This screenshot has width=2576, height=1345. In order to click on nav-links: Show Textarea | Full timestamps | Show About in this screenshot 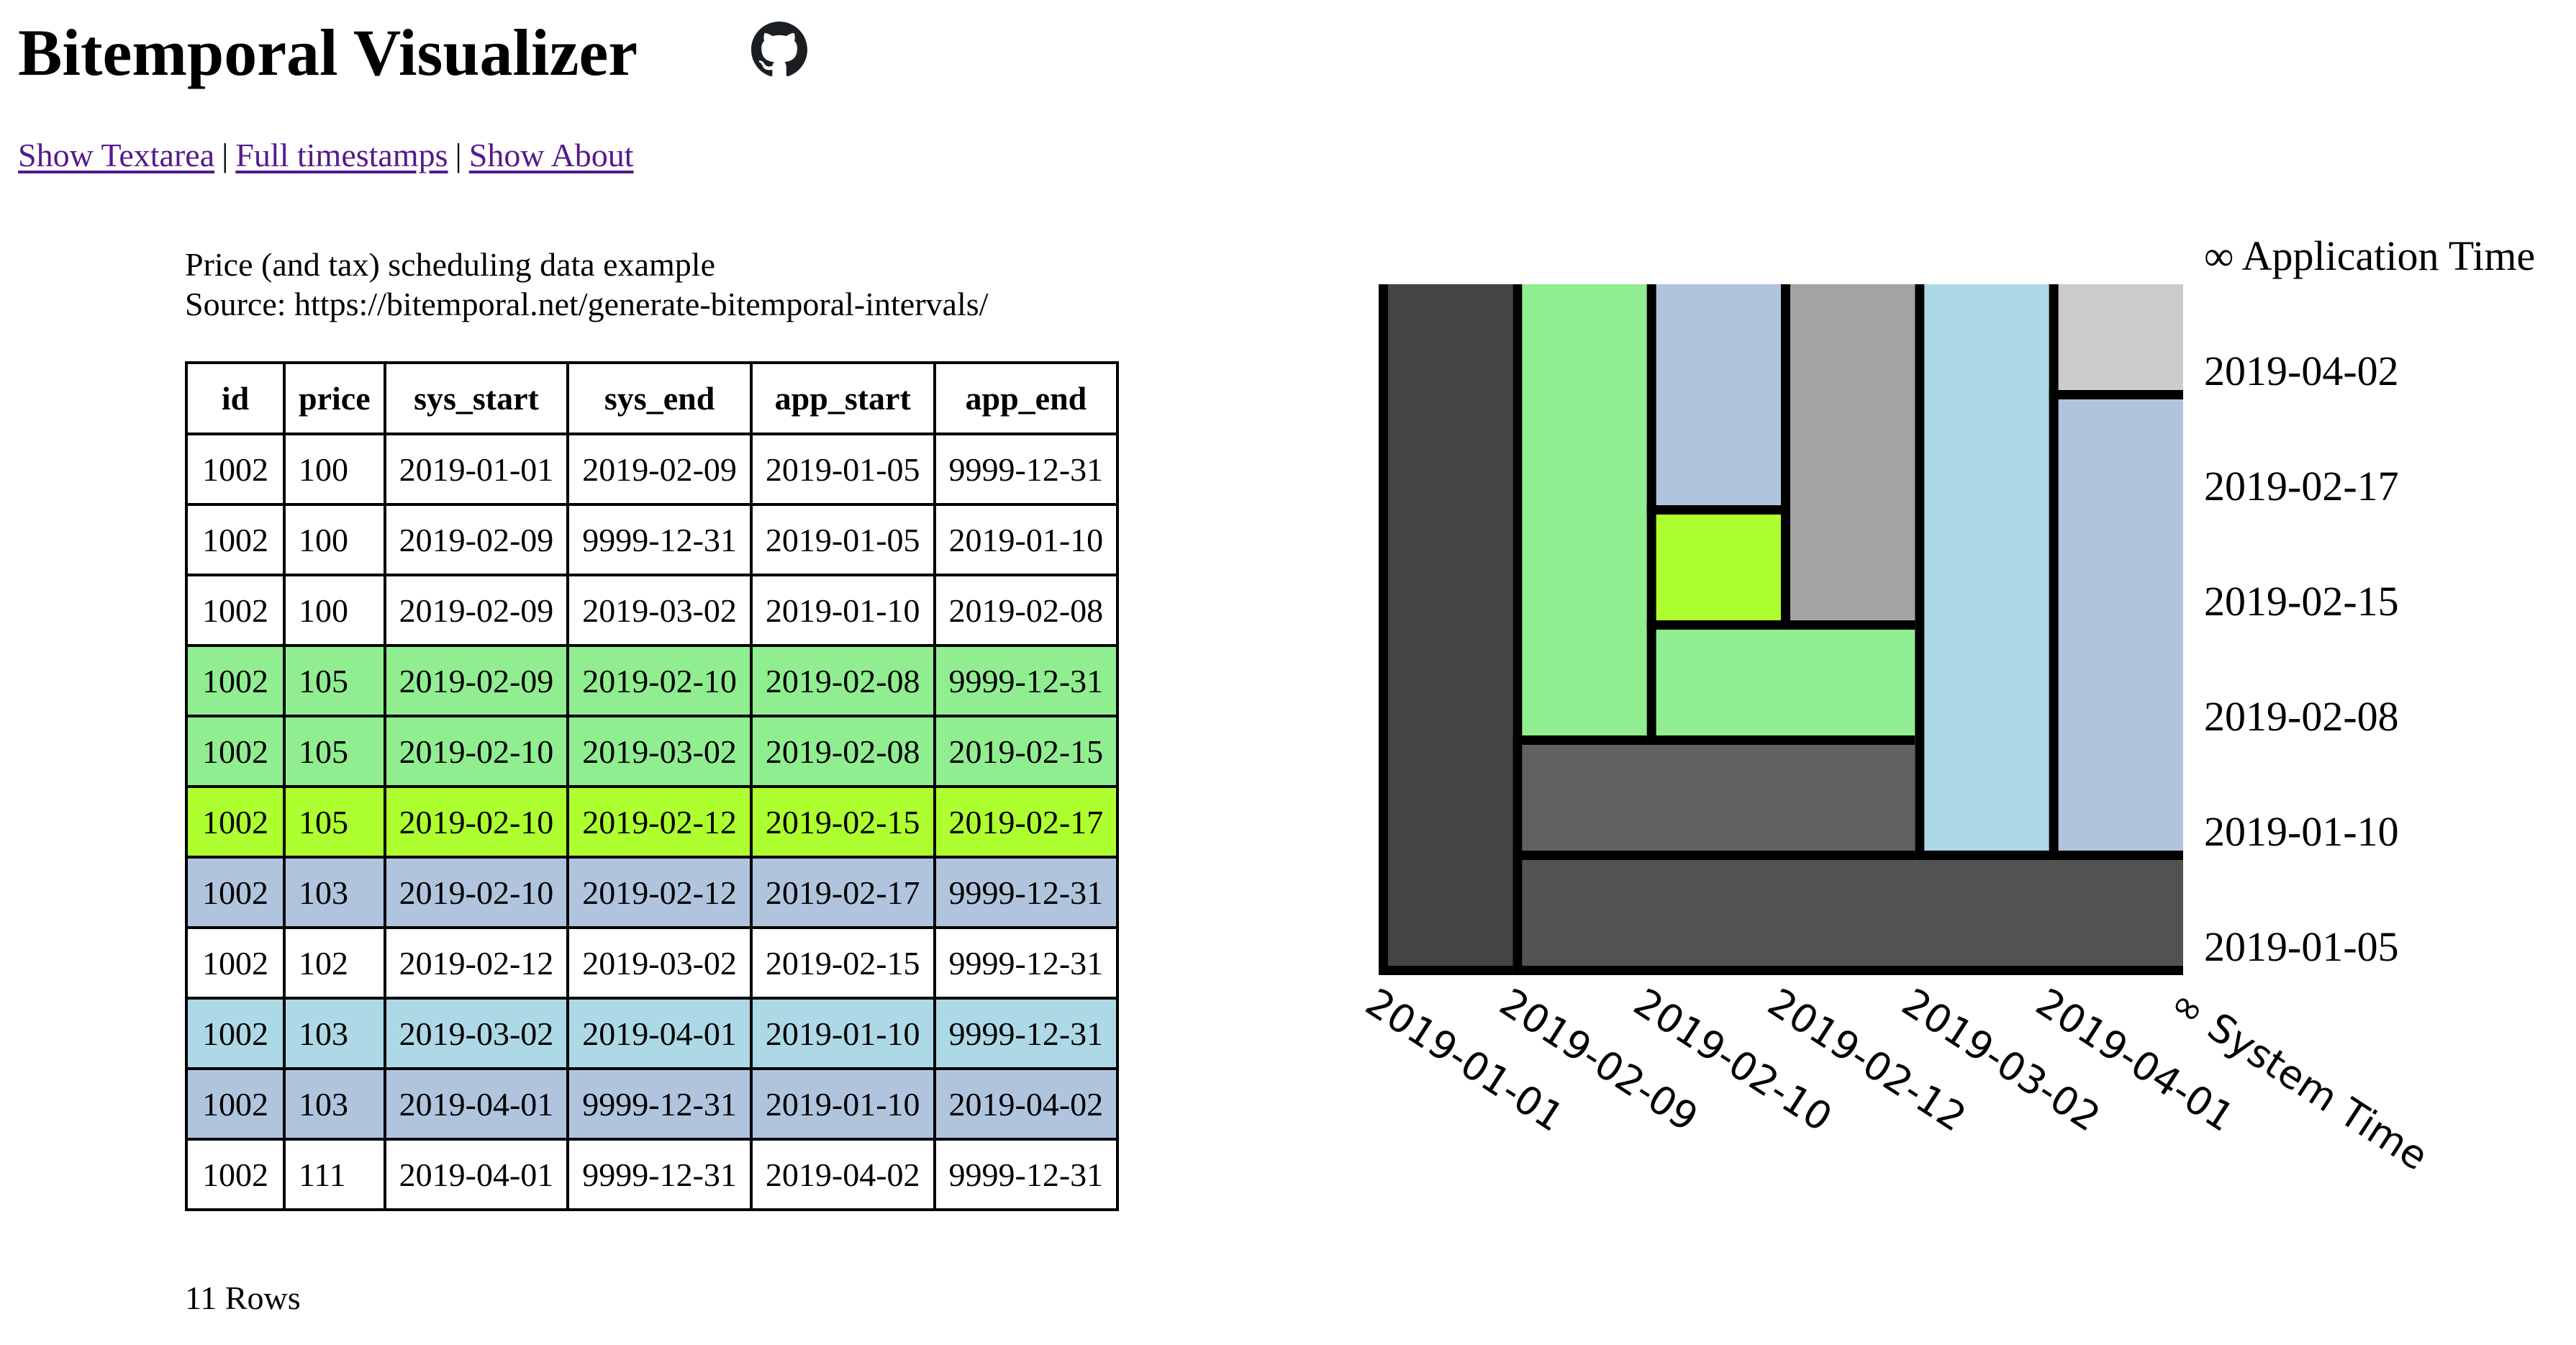, I will do `click(326, 155)`.